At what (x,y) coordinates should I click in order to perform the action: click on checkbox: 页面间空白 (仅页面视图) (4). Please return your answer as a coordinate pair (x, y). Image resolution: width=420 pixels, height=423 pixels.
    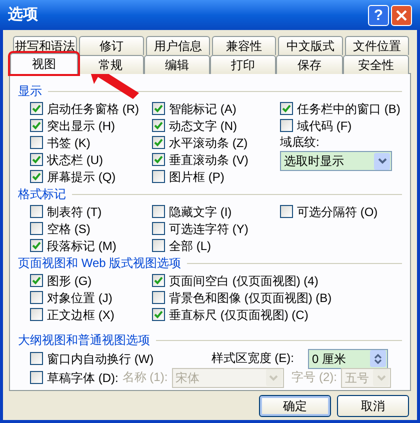
    Looking at the image, I should click on (235, 280).